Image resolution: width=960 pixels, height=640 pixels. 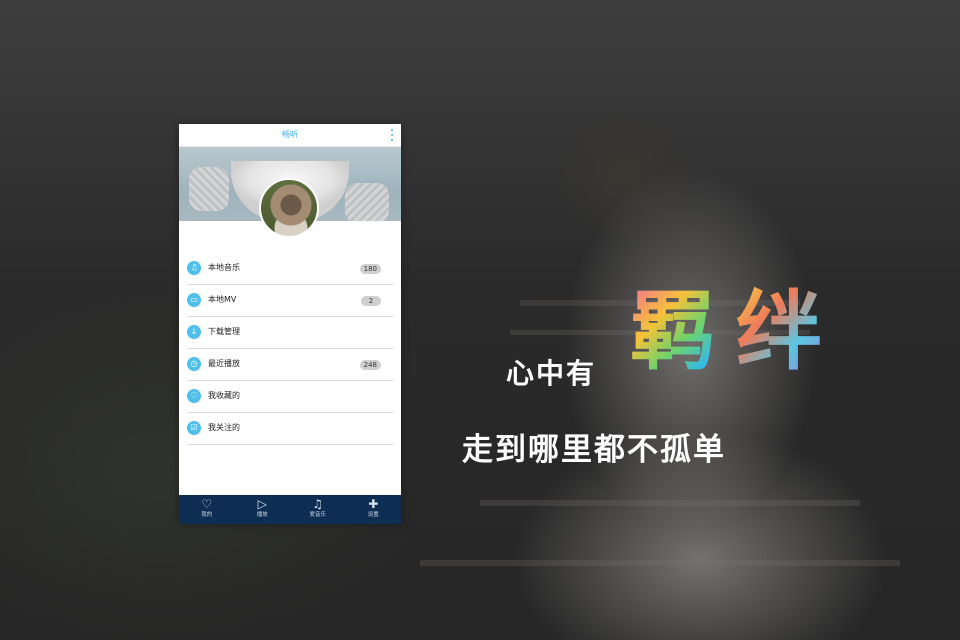 What do you see at coordinates (779, 331) in the screenshot?
I see `slogan-art-glyph: 绊` at bounding box center [779, 331].